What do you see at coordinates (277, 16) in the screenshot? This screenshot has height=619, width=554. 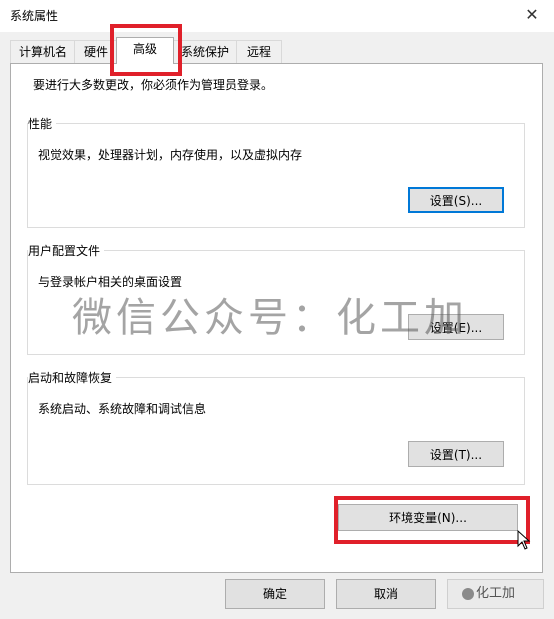 I see `title-bar: 系统属性 ✕` at bounding box center [277, 16].